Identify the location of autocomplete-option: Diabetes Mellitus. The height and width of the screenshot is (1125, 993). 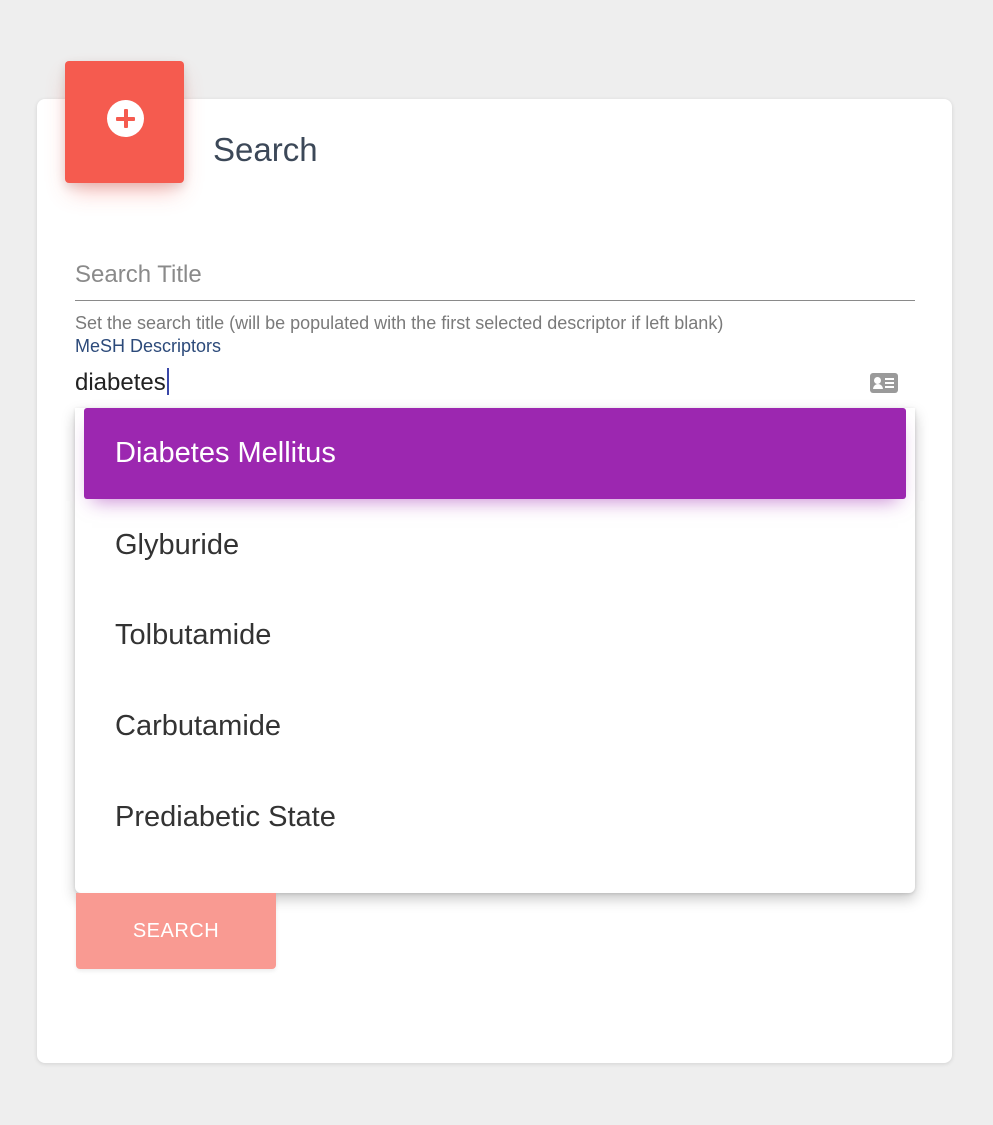
(495, 453).